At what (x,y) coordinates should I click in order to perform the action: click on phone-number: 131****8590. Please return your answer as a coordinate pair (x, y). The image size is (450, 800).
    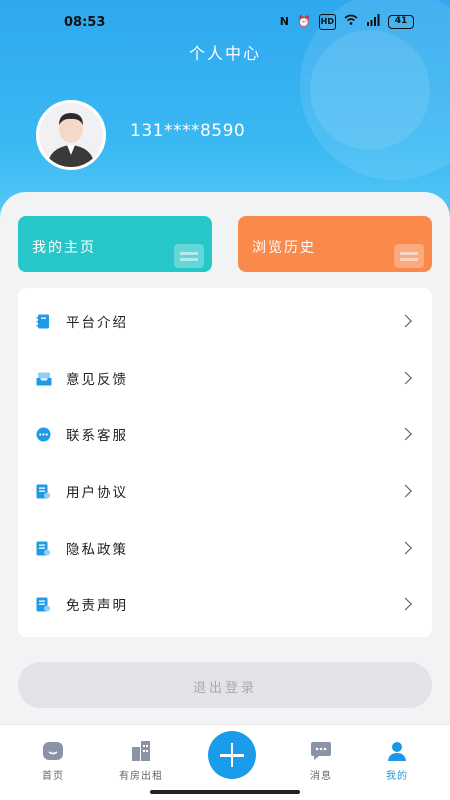
    Looking at the image, I should click on (188, 131).